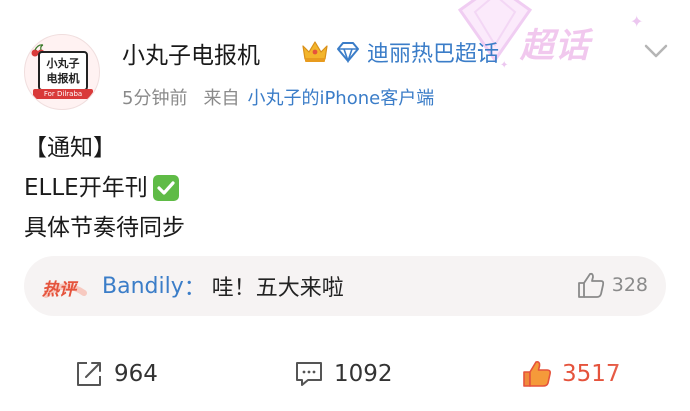 This screenshot has width=690, height=411. What do you see at coordinates (63, 63) in the screenshot?
I see `avatar-line1: 小丸子` at bounding box center [63, 63].